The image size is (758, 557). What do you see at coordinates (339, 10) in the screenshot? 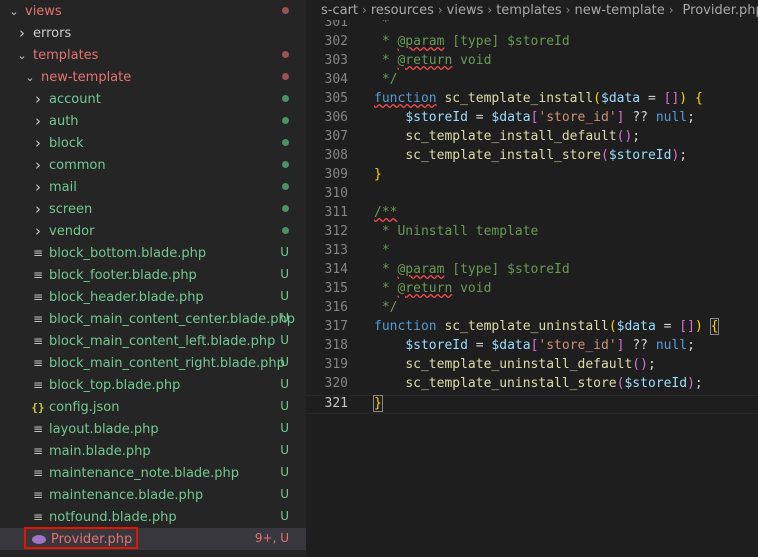
I see `breadcrumb-item: s-cart` at bounding box center [339, 10].